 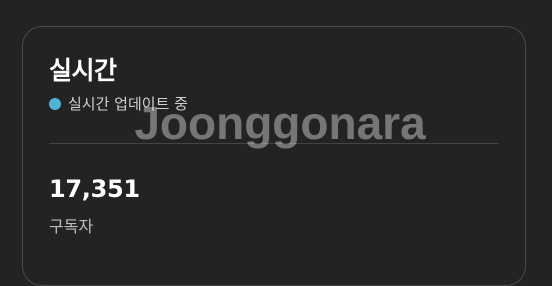 I want to click on subscriber-count: 17,351, so click(x=94, y=189).